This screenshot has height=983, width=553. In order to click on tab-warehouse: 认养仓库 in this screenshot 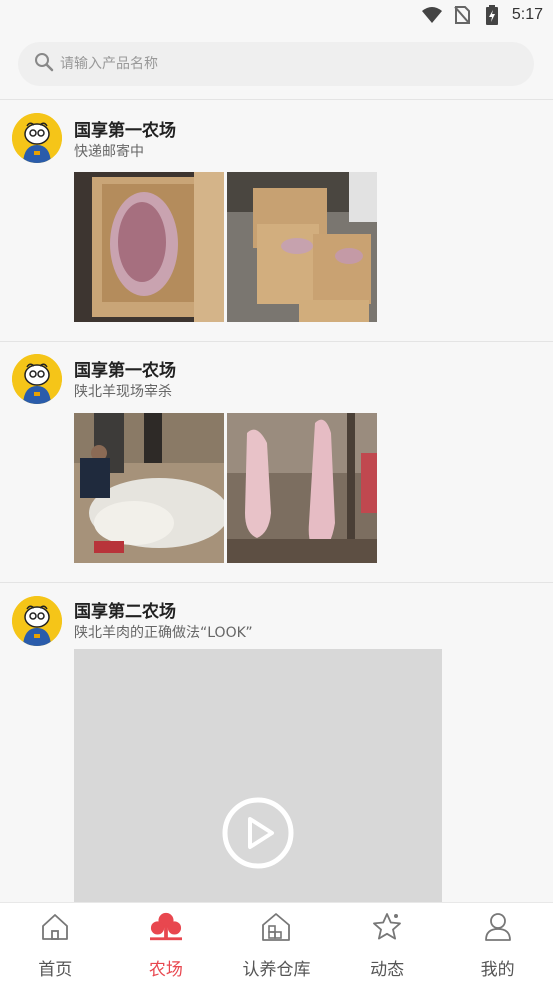, I will do `click(276, 943)`.